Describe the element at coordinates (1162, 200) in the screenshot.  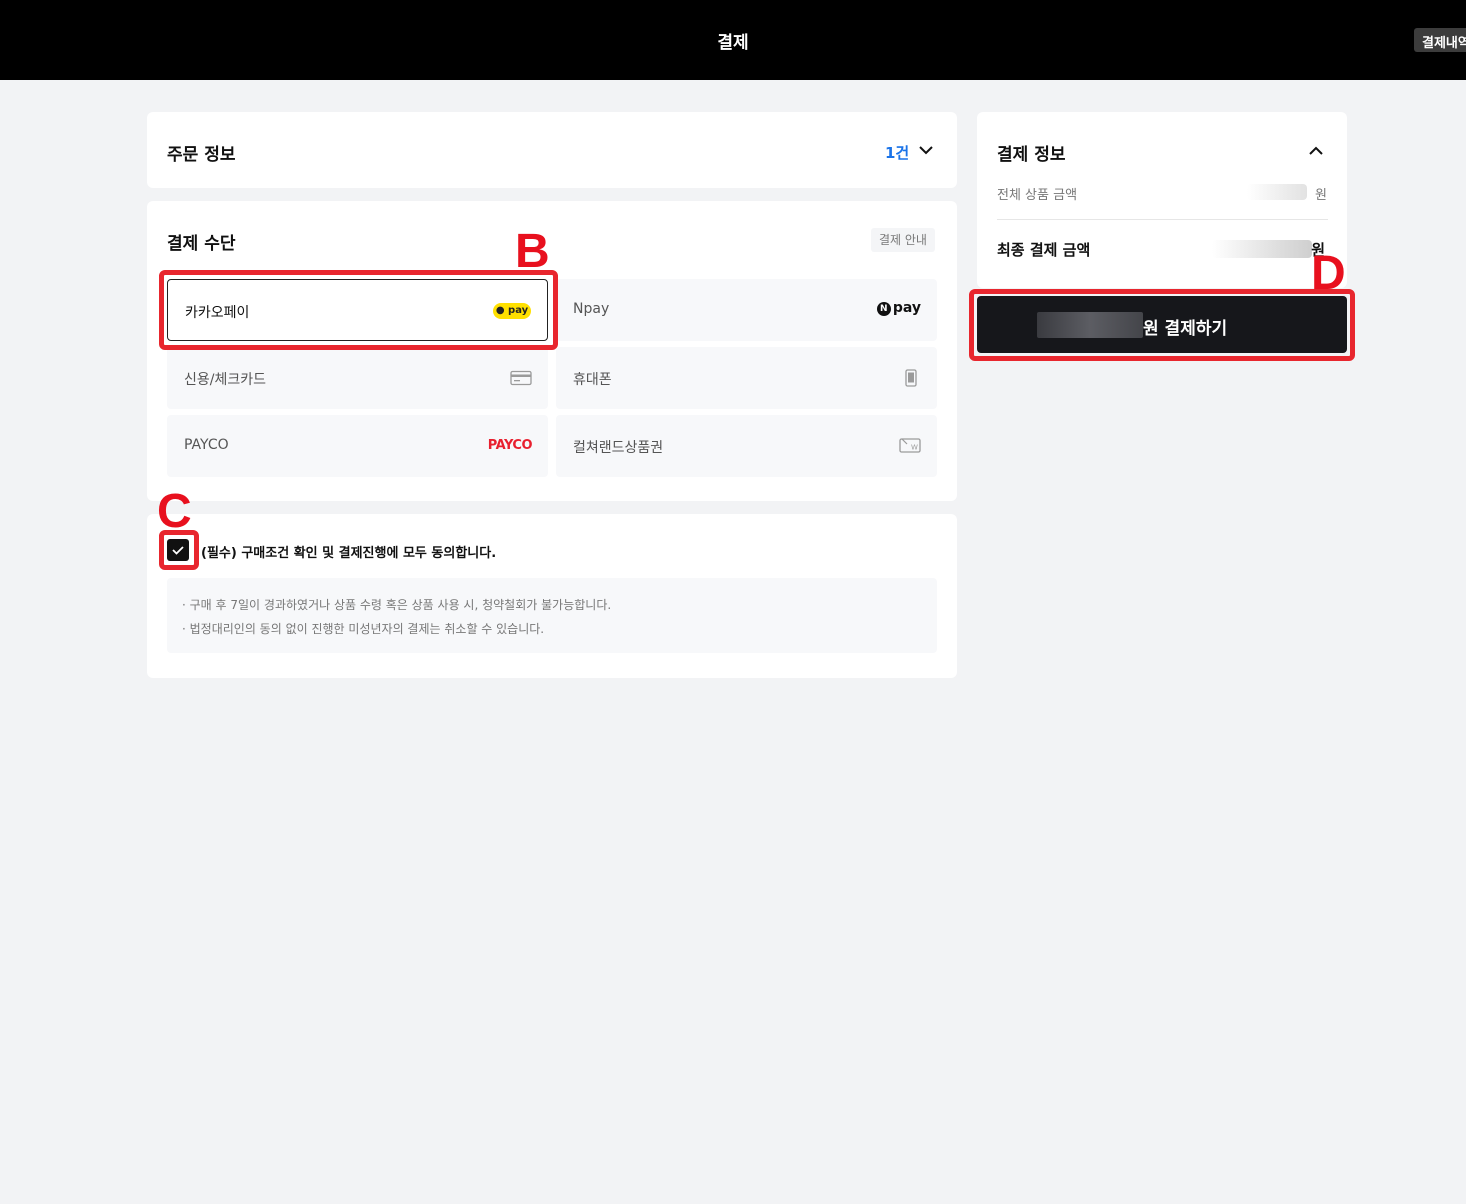
I see `payment-info-card: 결제 정보 전체 상품 금액 원 최종 결제 금액 원` at that location.